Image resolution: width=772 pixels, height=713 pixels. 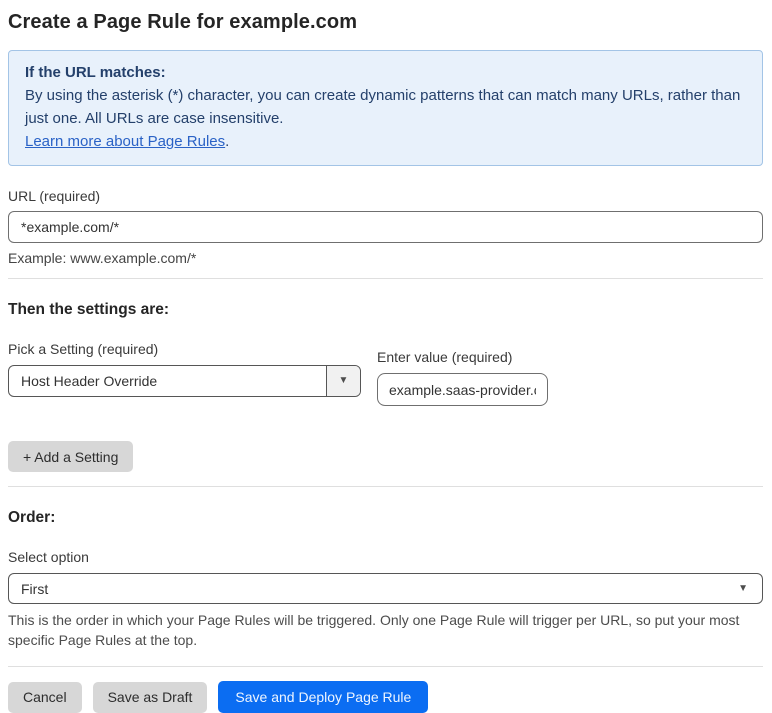 What do you see at coordinates (32, 517) in the screenshot?
I see `order-heading: Order:` at bounding box center [32, 517].